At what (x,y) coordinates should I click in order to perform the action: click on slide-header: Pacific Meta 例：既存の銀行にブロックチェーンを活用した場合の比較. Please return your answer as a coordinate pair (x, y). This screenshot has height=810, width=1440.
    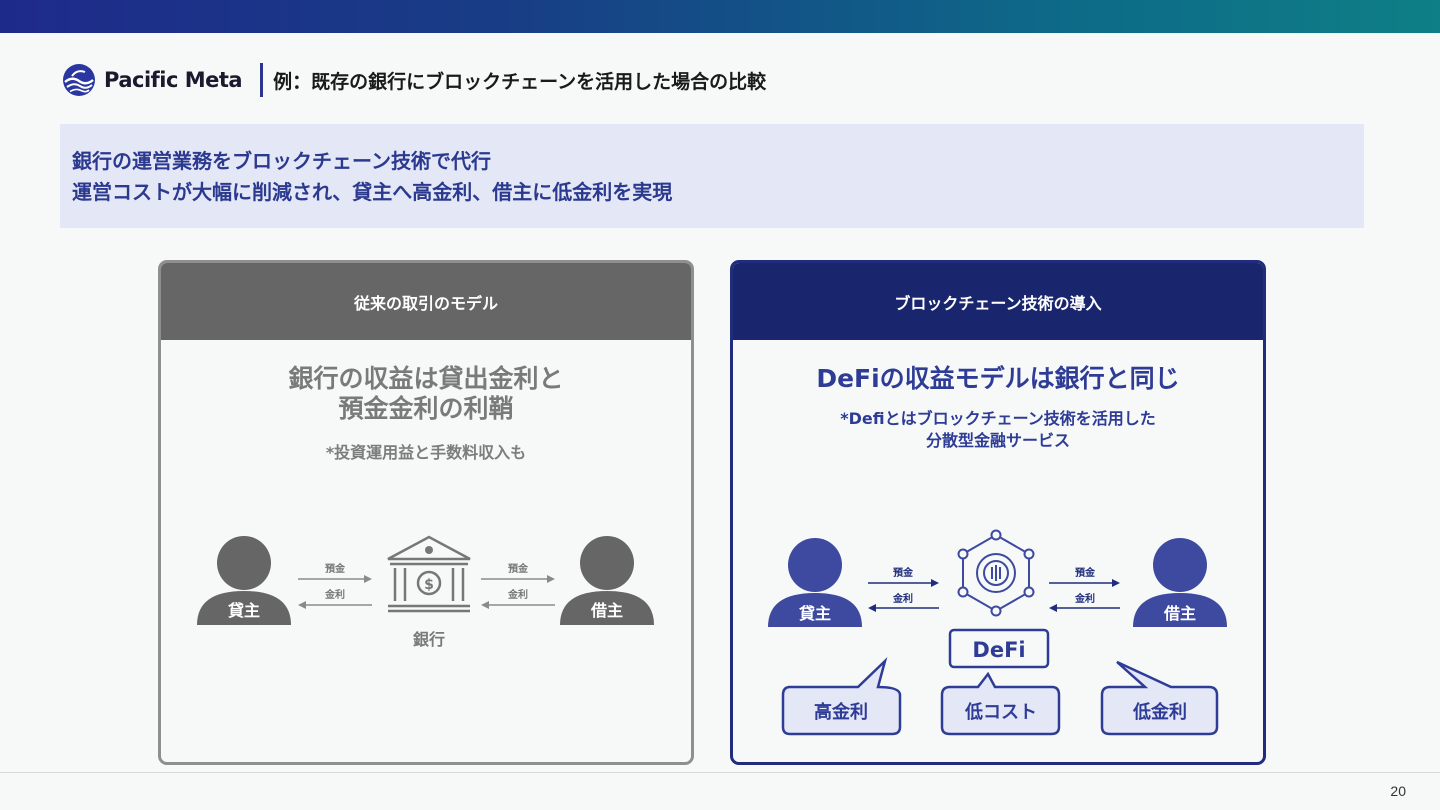
    Looking at the image, I should click on (414, 80).